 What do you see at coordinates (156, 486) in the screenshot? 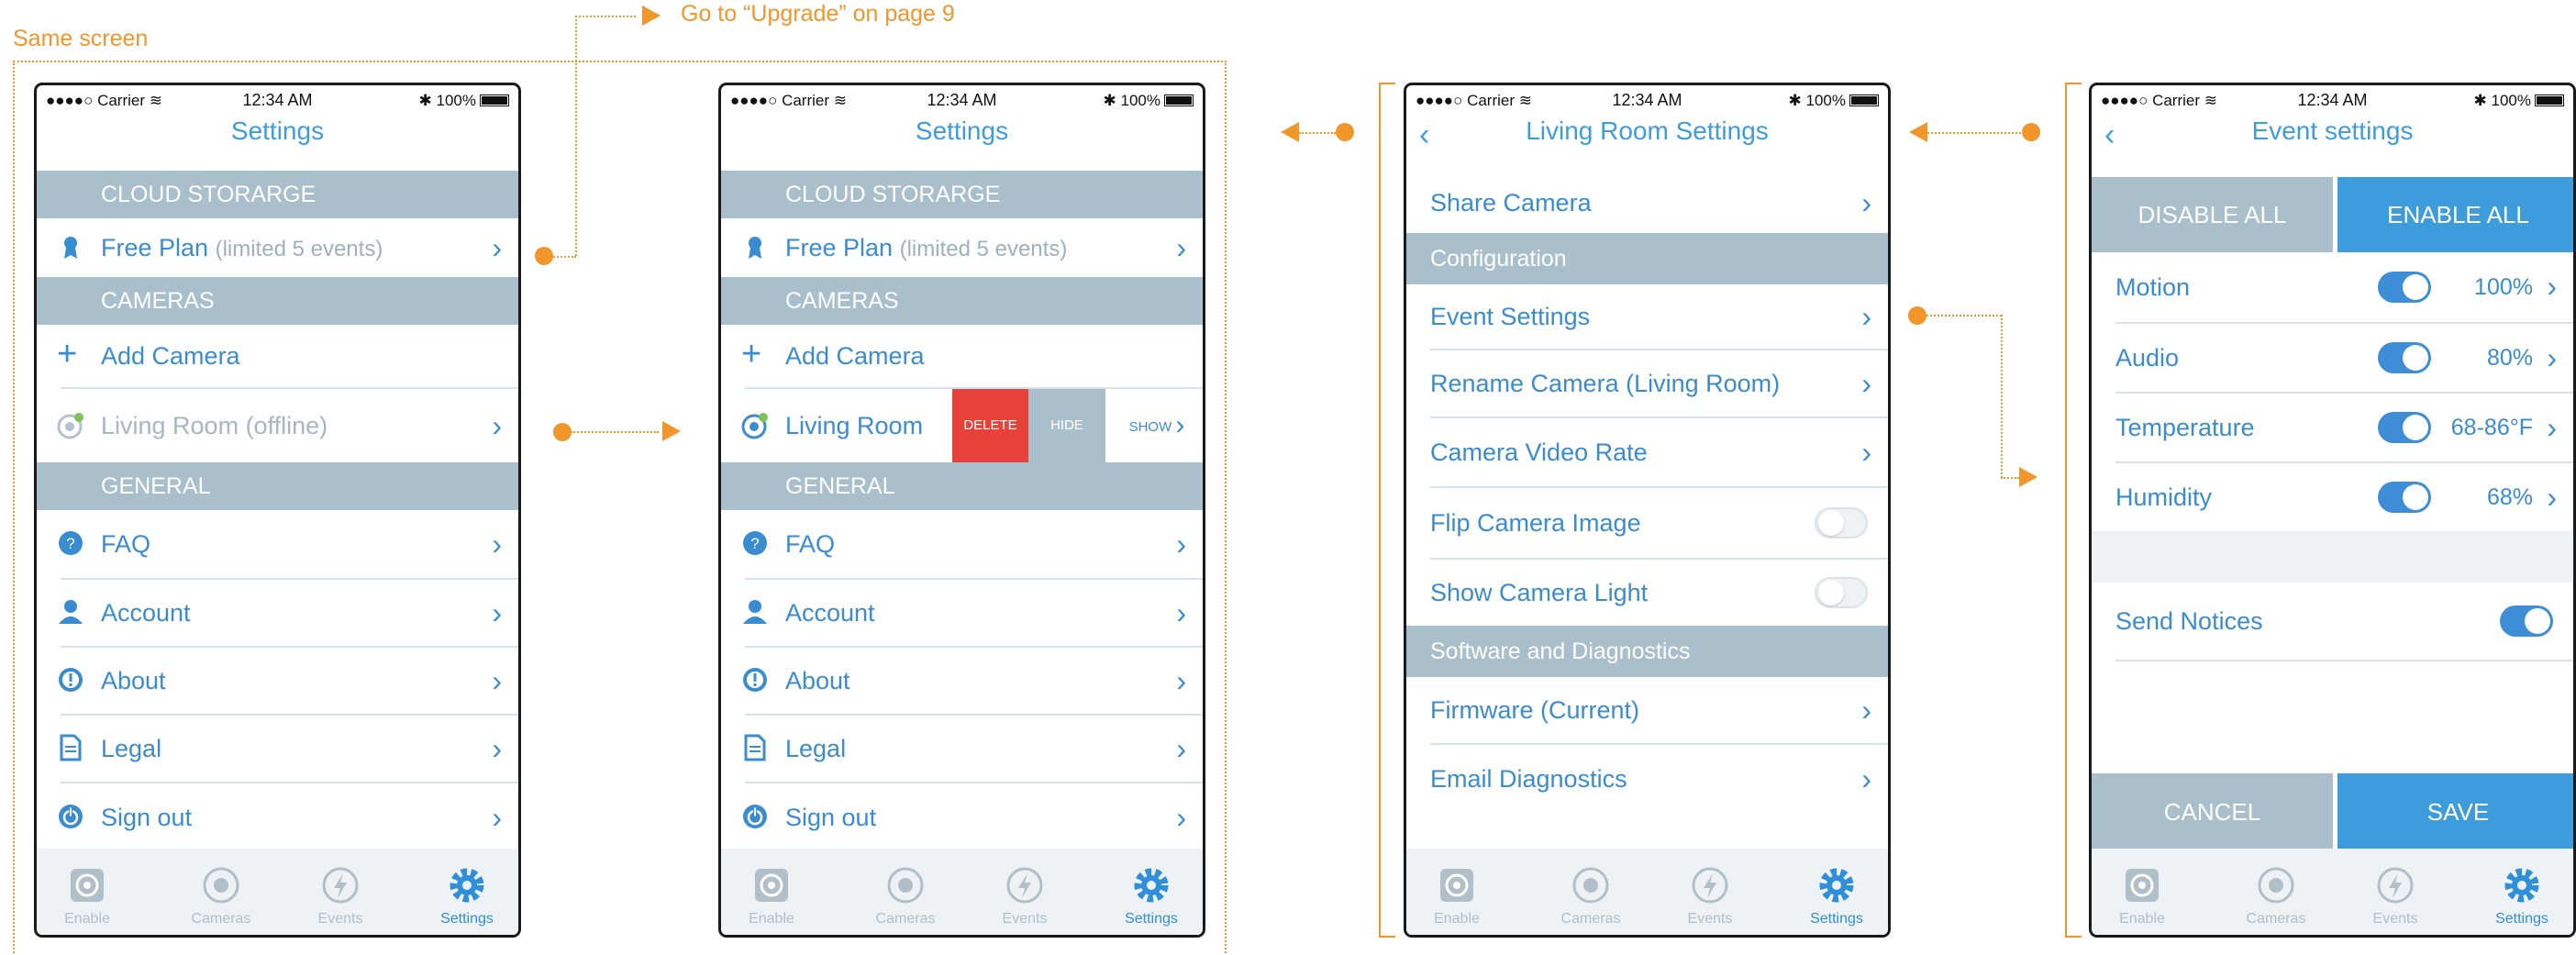
I see `section-label: GENERAL` at bounding box center [156, 486].